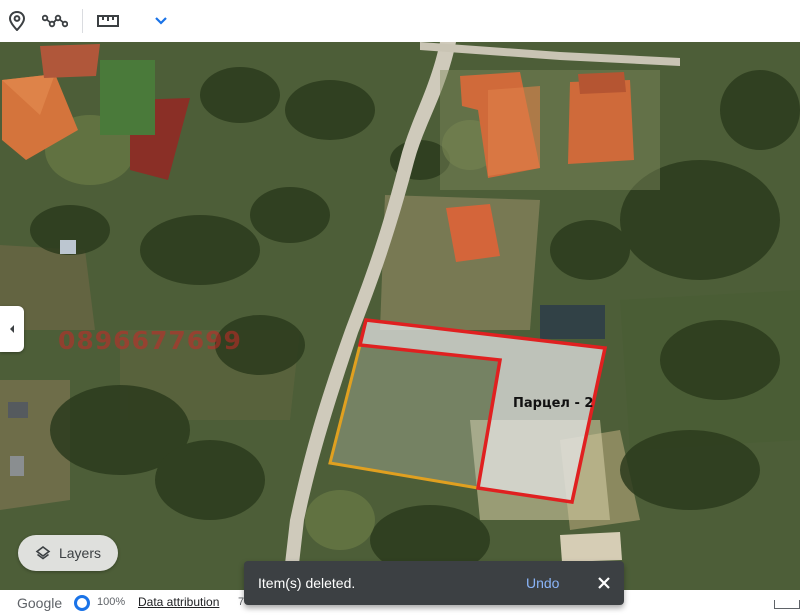  What do you see at coordinates (161, 21) in the screenshot?
I see `chevron-down-icon` at bounding box center [161, 21].